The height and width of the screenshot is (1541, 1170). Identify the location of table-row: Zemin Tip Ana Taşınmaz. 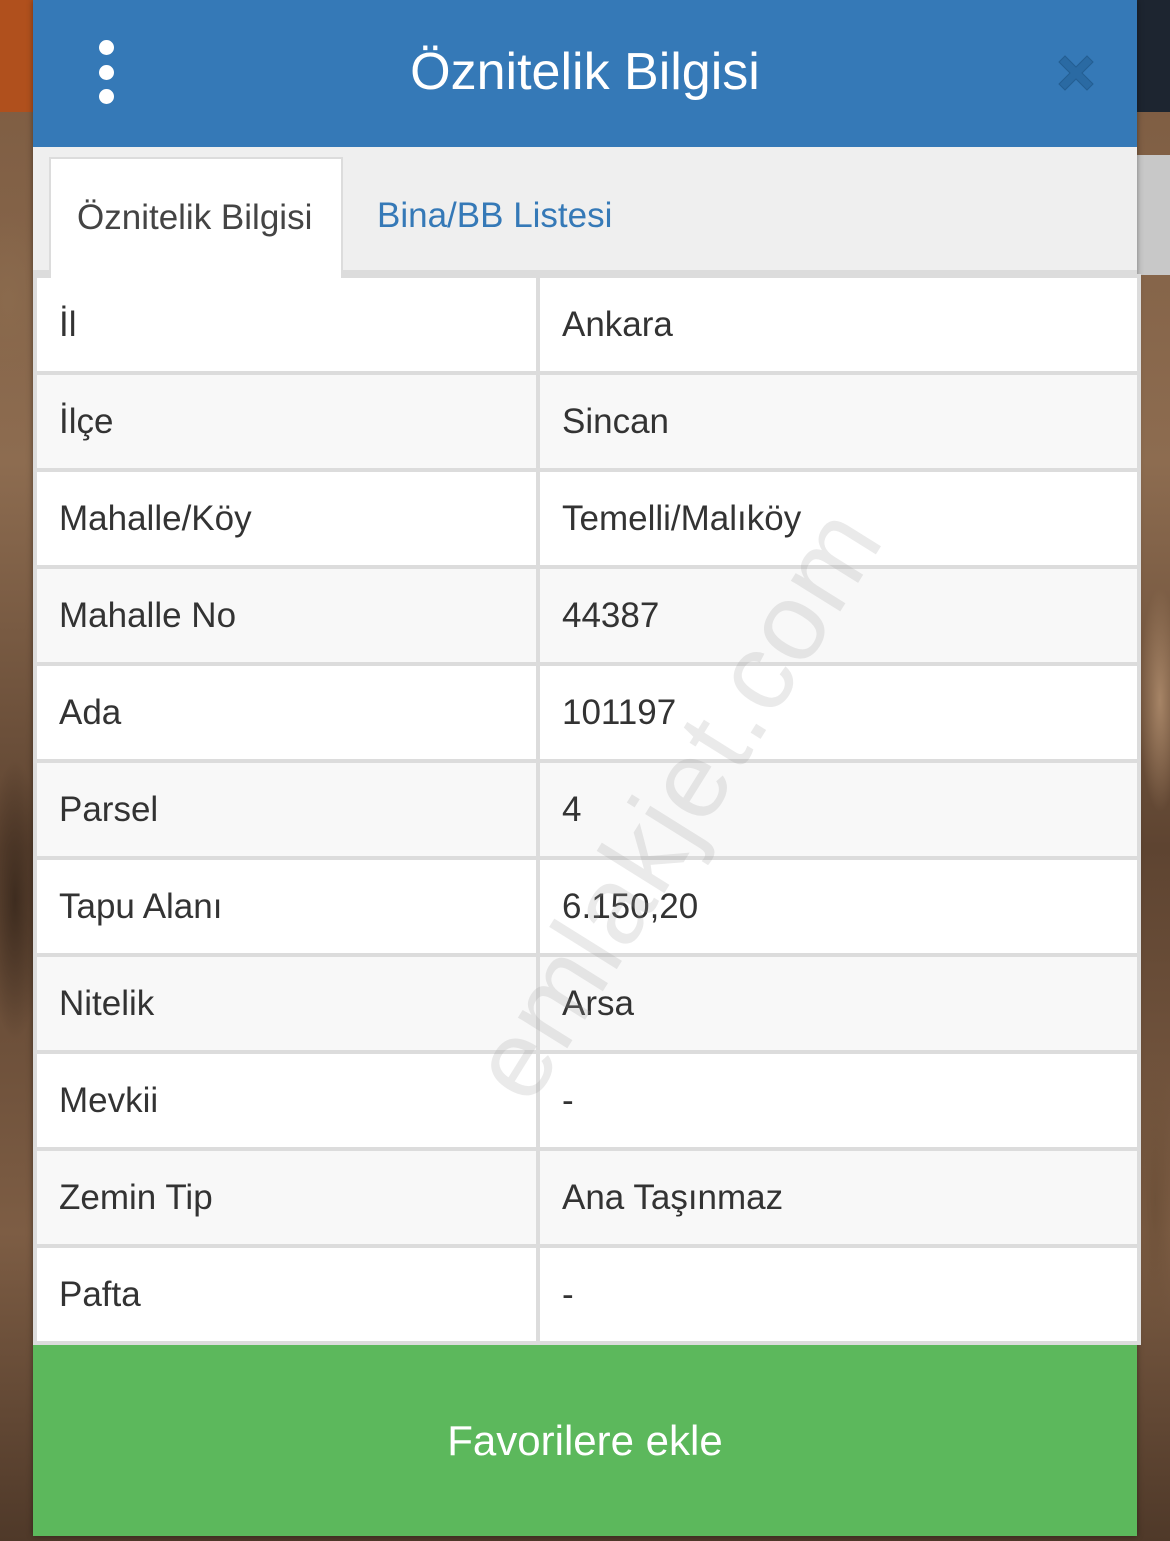
(587, 1197).